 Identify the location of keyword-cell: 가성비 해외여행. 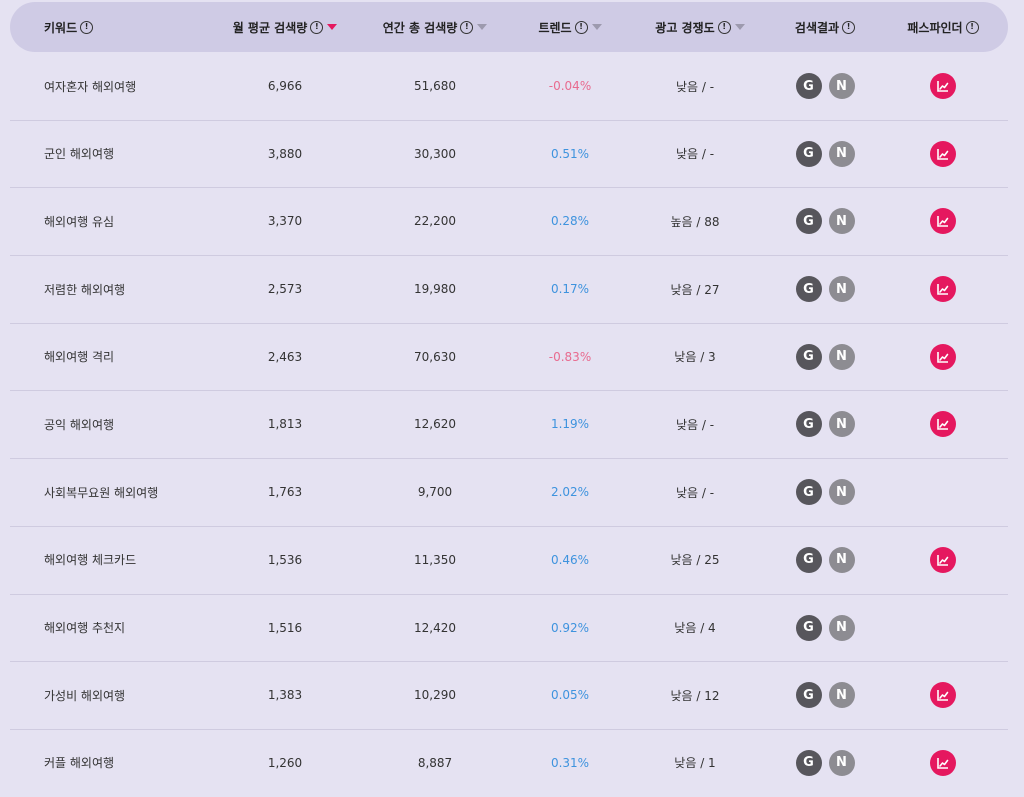
(139, 695).